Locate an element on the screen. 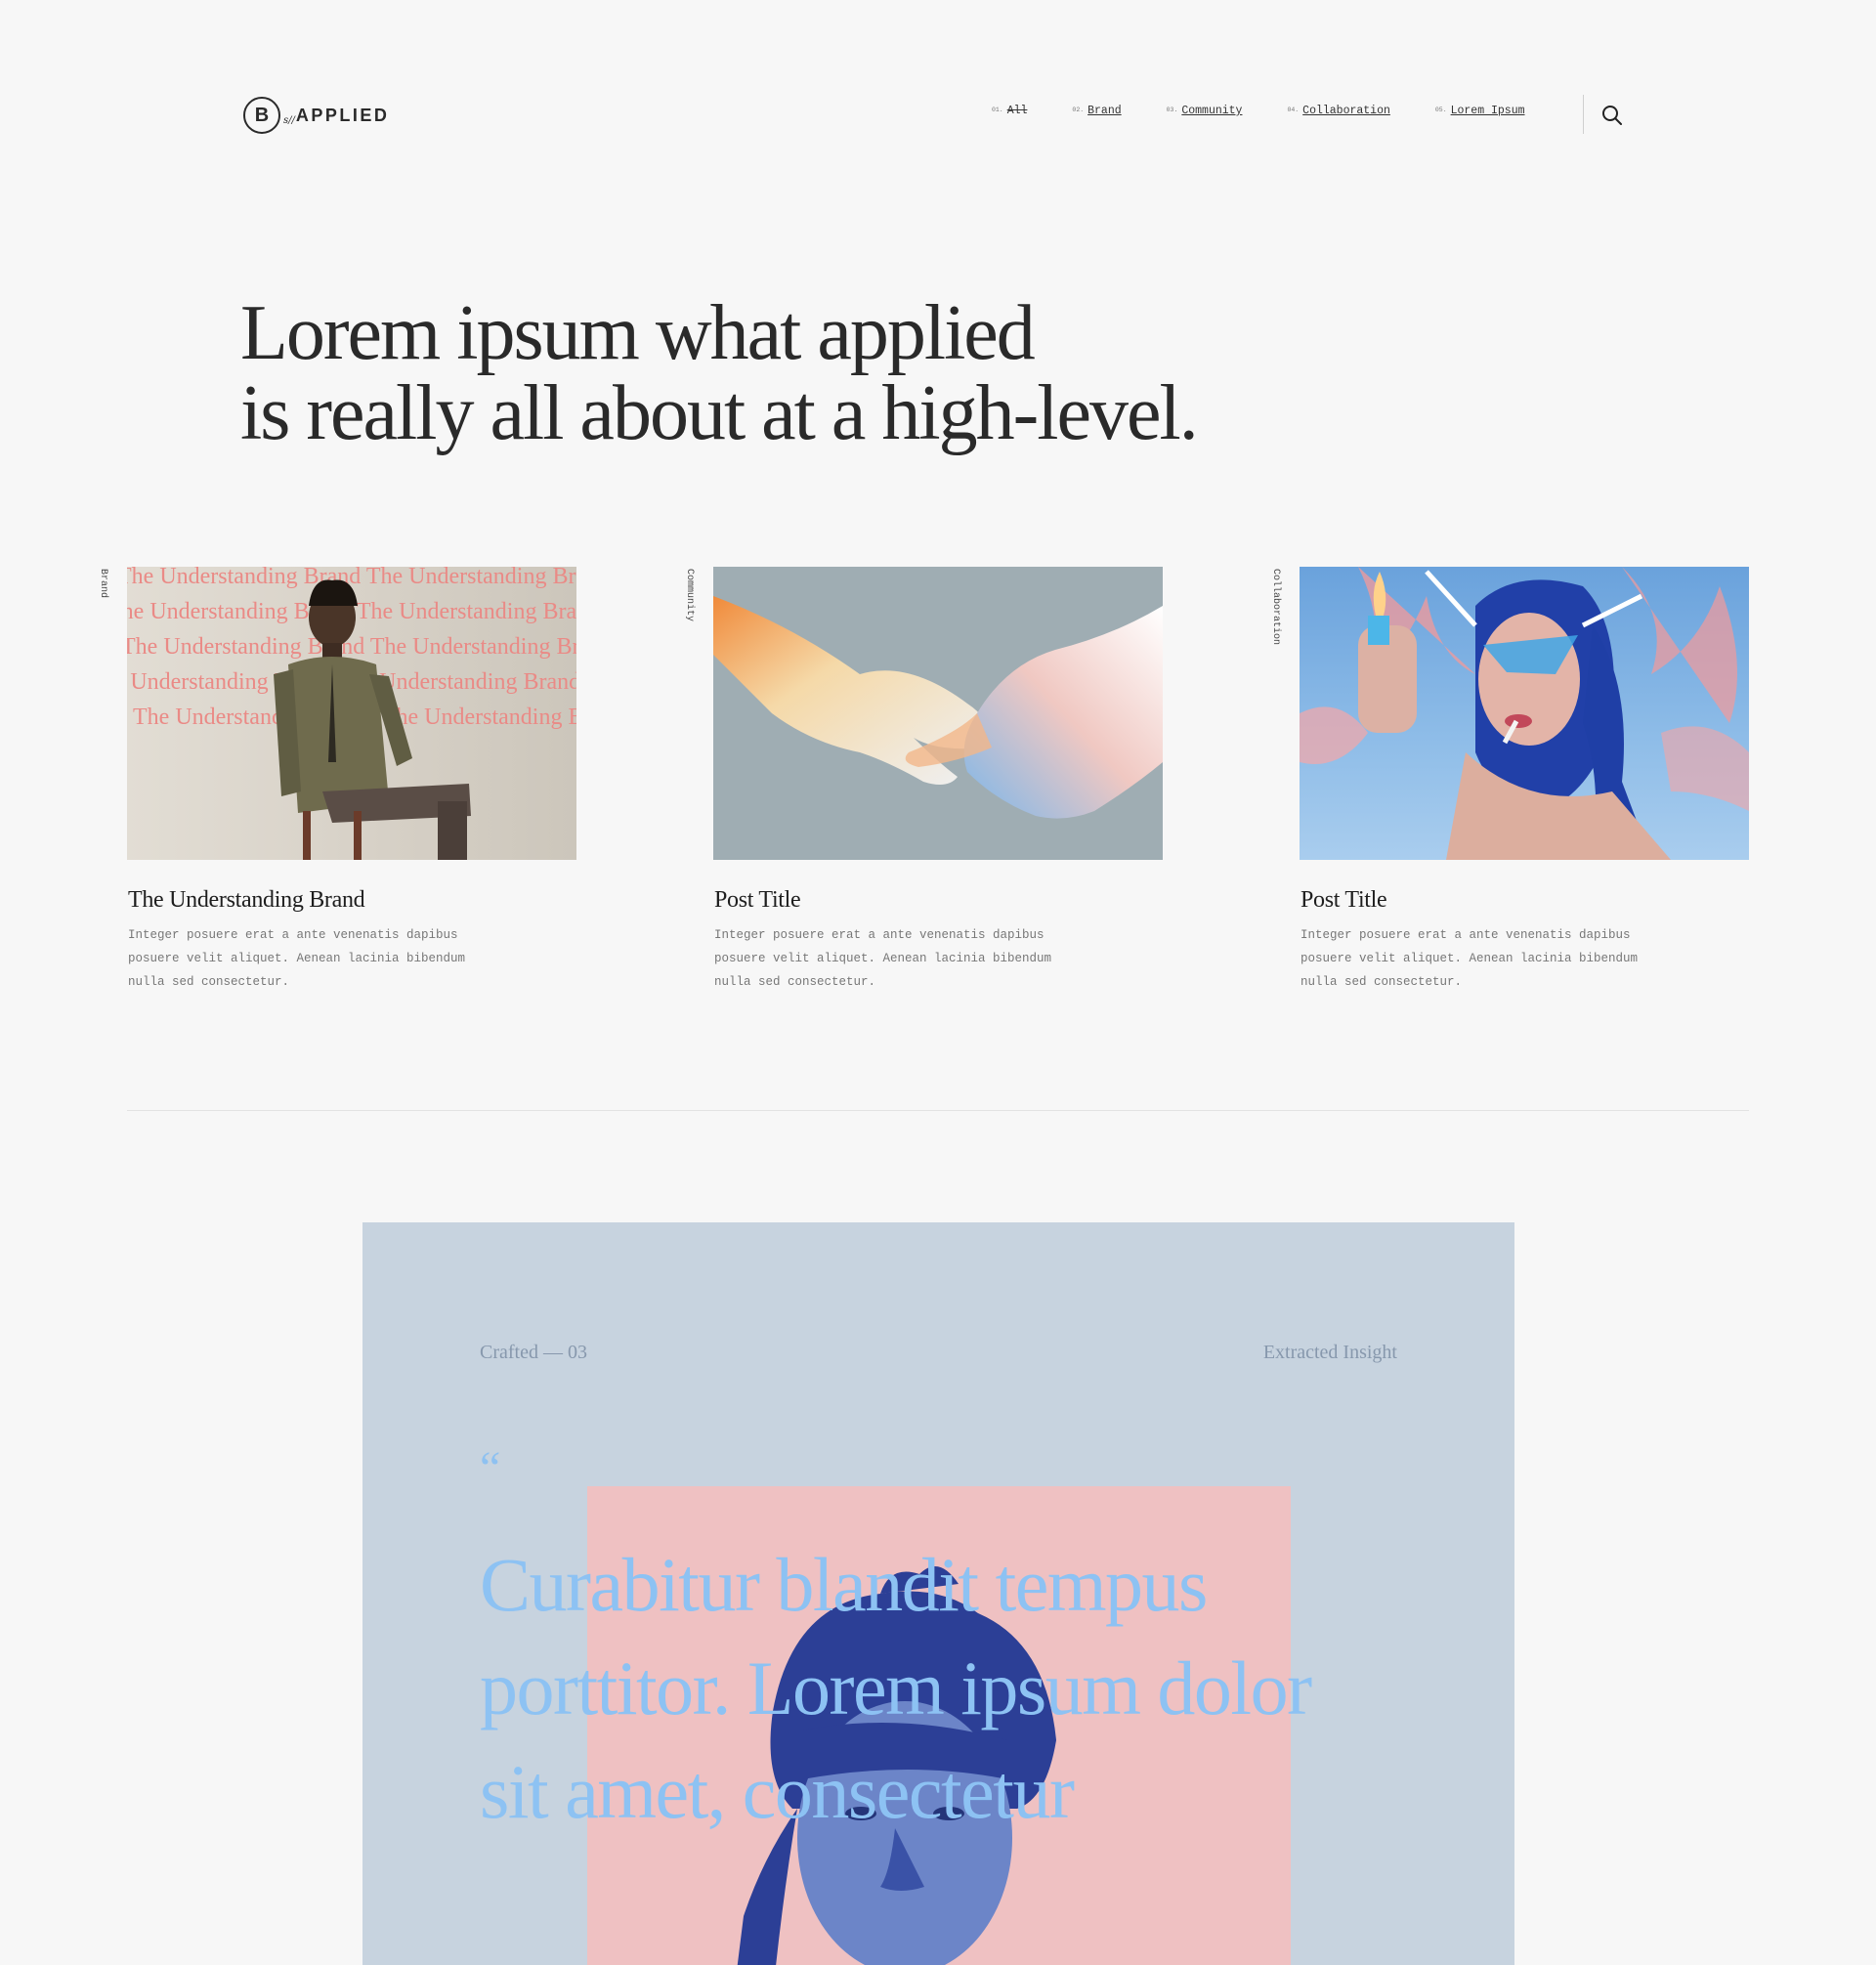 The image size is (1876, 1965). woman-fire-illustration is located at coordinates (1524, 714).